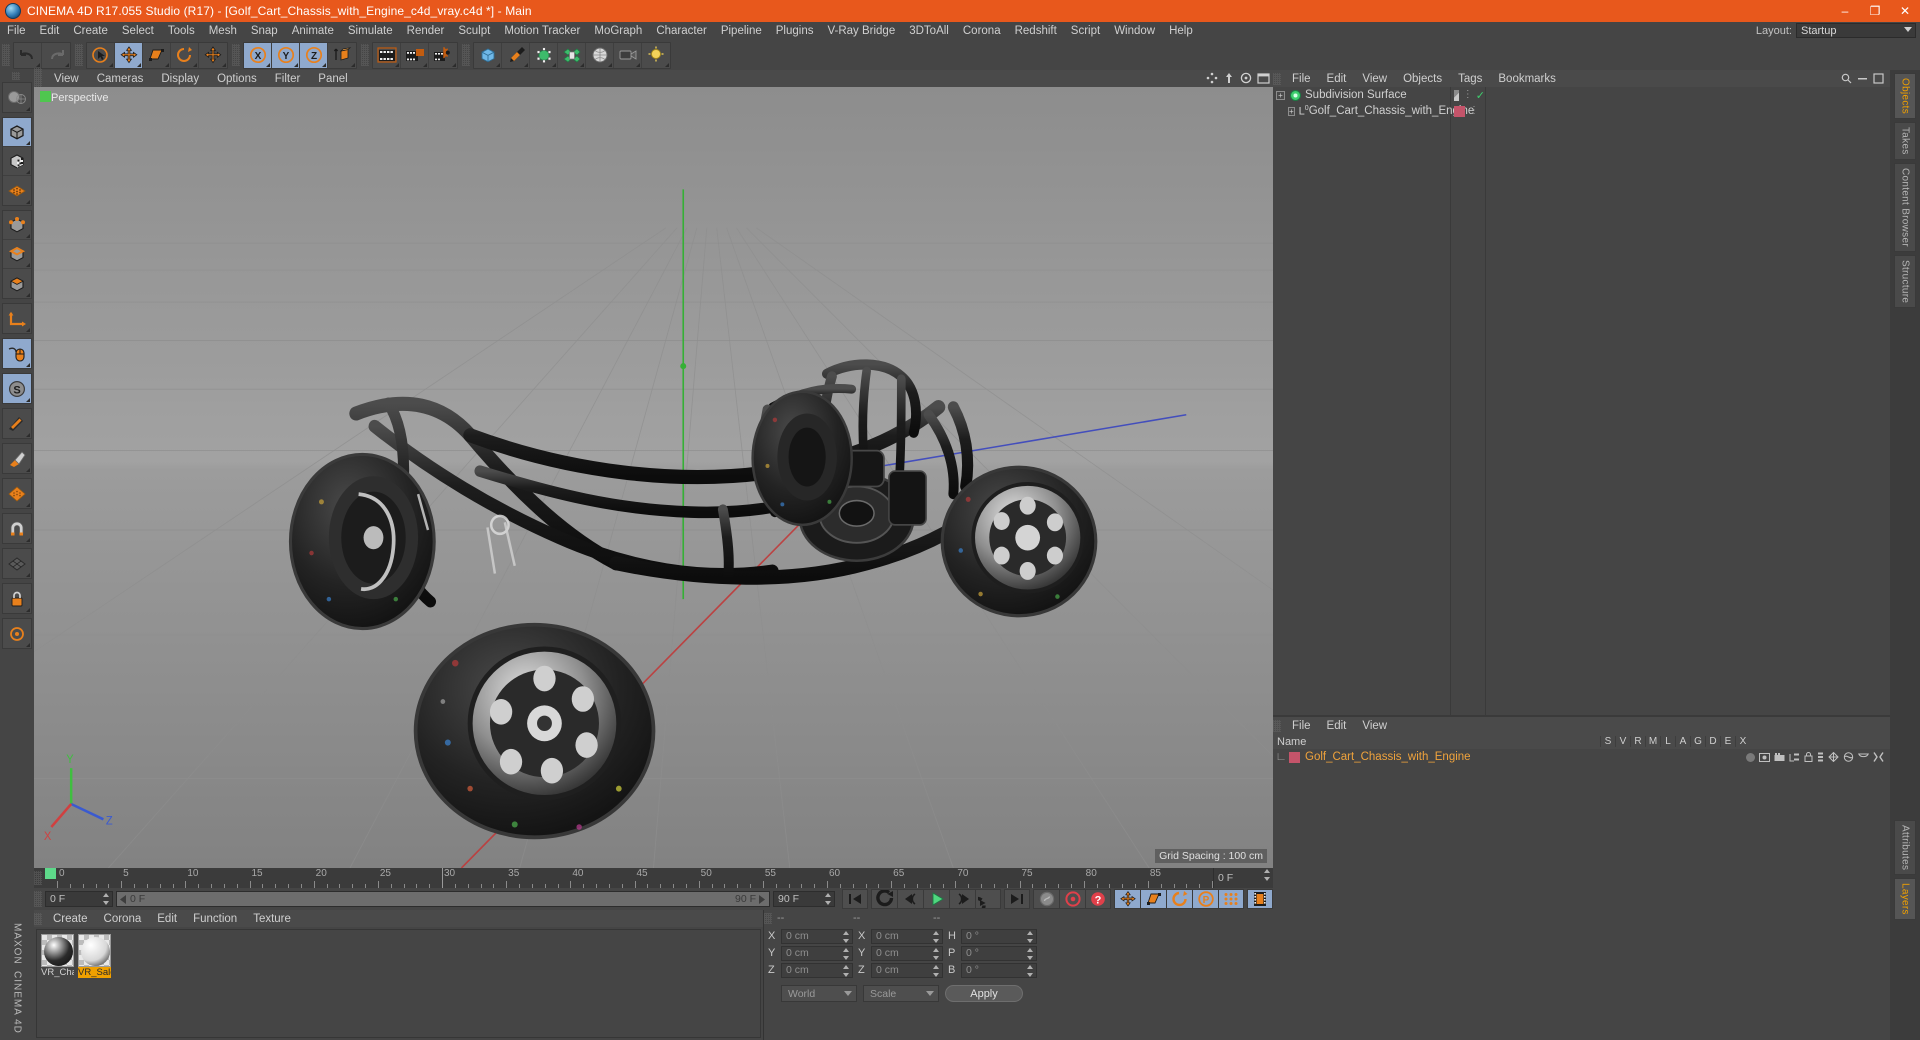 This screenshot has width=1920, height=1040. Describe the element at coordinates (1697, 741) in the screenshot. I see `layer-column-G: G` at that location.